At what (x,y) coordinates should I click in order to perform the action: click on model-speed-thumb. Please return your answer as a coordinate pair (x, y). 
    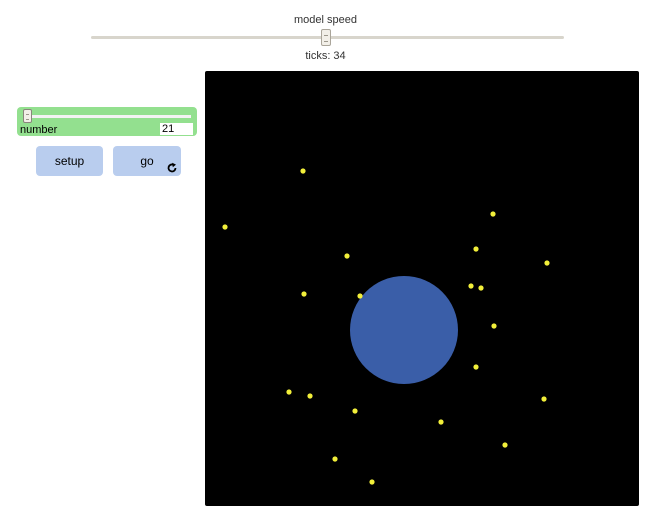
    Looking at the image, I should click on (326, 37).